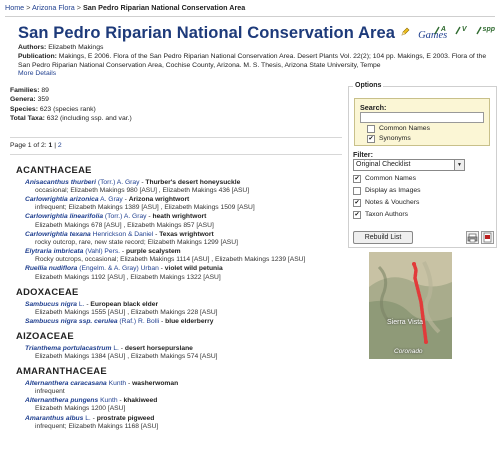 This screenshot has width=501, height=453. Describe the element at coordinates (422, 117) in the screenshot. I see `search-input` at that location.